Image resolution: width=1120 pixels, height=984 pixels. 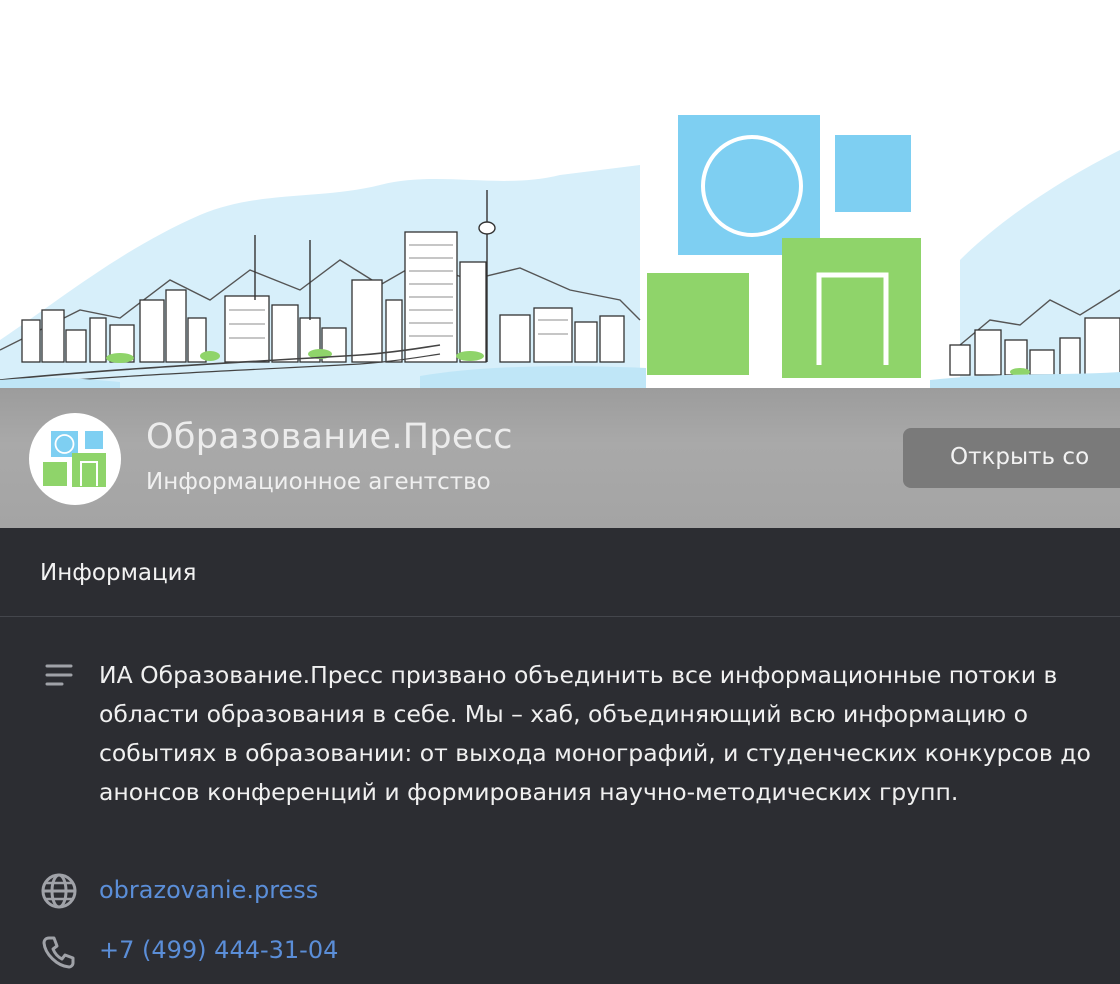 What do you see at coordinates (1011, 458) in the screenshot?
I see `open-button: Открыть со` at bounding box center [1011, 458].